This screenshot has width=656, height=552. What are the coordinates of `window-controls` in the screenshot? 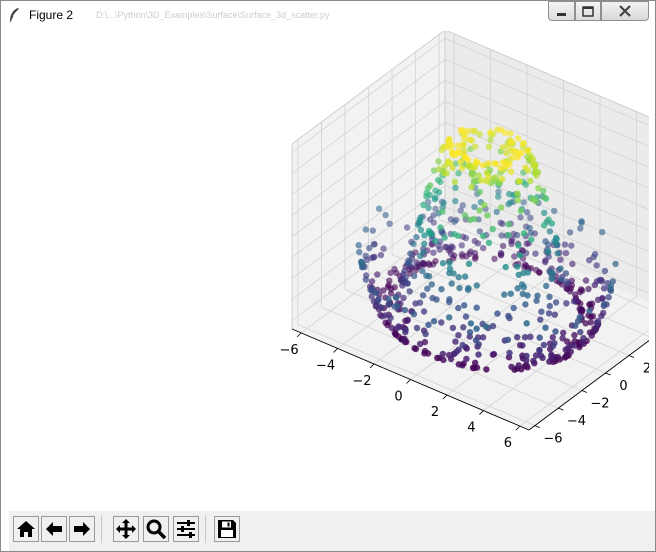 It's located at (601, 11).